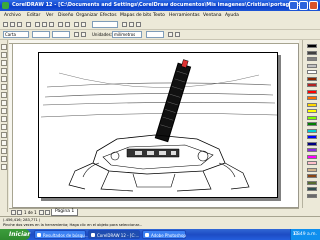 Image resolution: width=320 pixels, height=240 pixels. Describe the element at coordinates (4, 103) in the screenshot. I see `ellipse-tool-icon` at that location.